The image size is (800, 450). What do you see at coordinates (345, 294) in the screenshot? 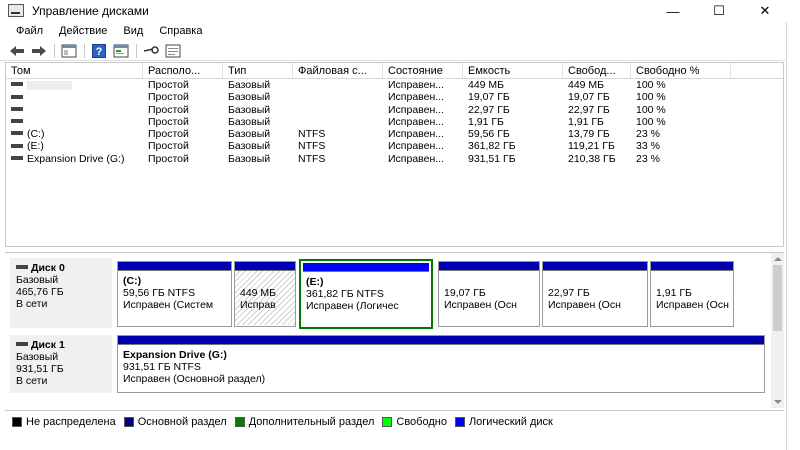
I see `partition-size: 361,82 ГБ NTFS` at bounding box center [345, 294].